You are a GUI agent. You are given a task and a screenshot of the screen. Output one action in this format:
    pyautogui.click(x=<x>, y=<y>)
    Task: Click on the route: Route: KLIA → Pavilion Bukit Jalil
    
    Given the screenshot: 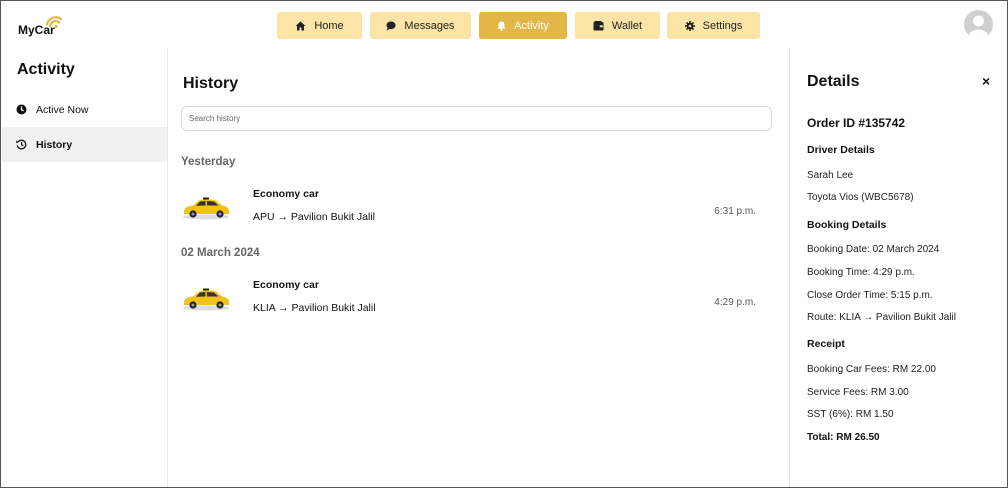 What is the action you would take?
    pyautogui.click(x=881, y=317)
    